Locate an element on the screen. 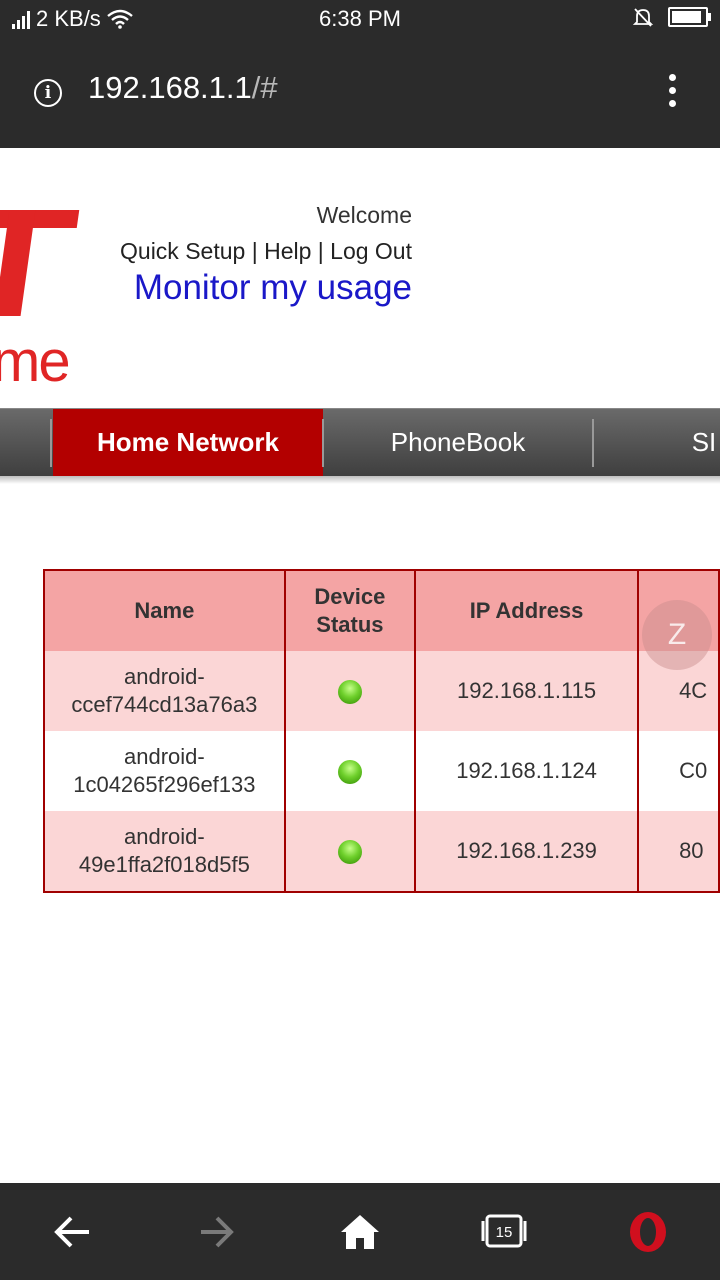 Image resolution: width=720 pixels, height=1280 pixels. browser-bottom-bar: 15 is located at coordinates (360, 1231).